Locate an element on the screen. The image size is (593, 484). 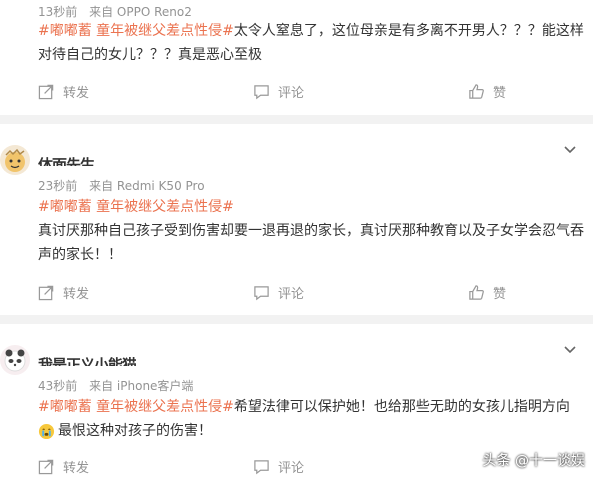
post-meta: 43秒前 来自 iPhone客户端 is located at coordinates (119, 385).